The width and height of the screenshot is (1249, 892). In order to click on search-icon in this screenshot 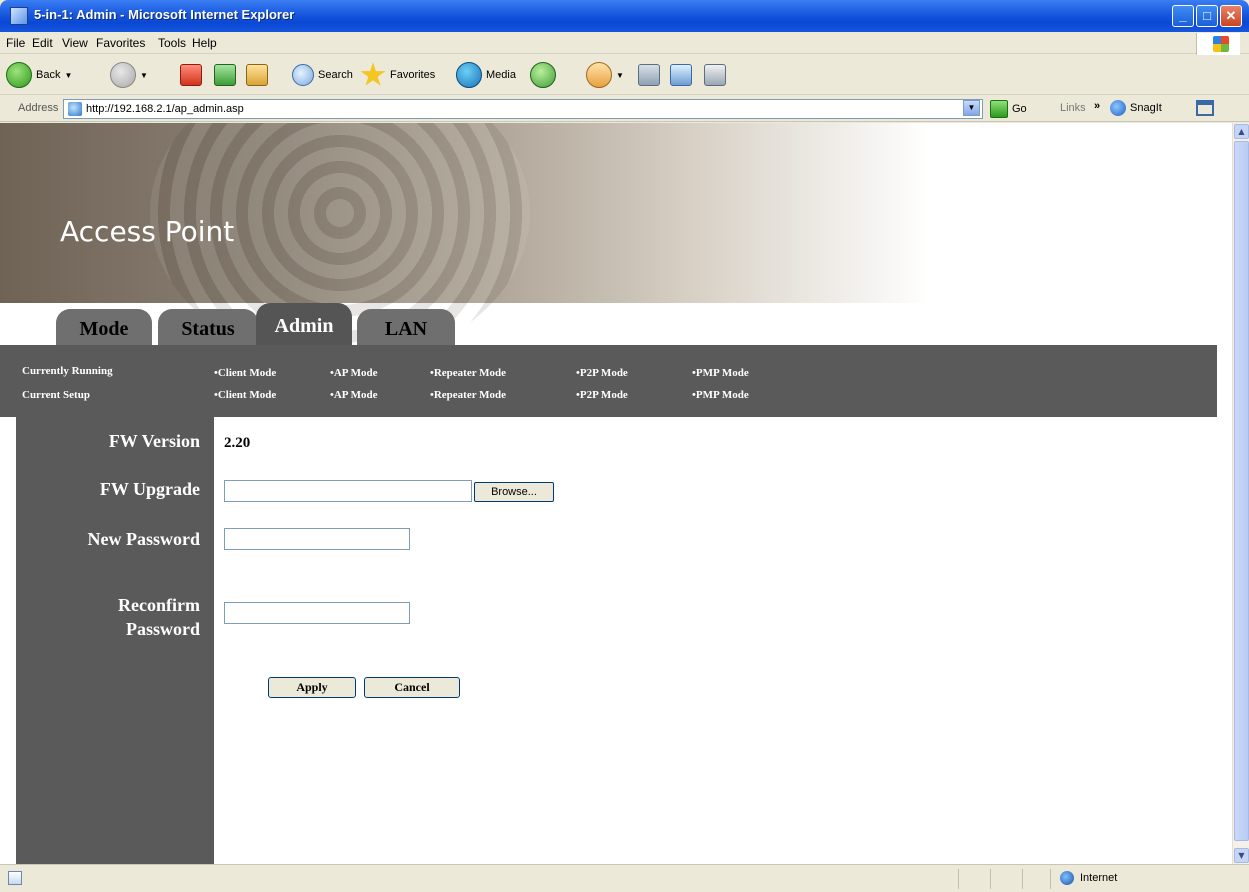, I will do `click(303, 75)`.